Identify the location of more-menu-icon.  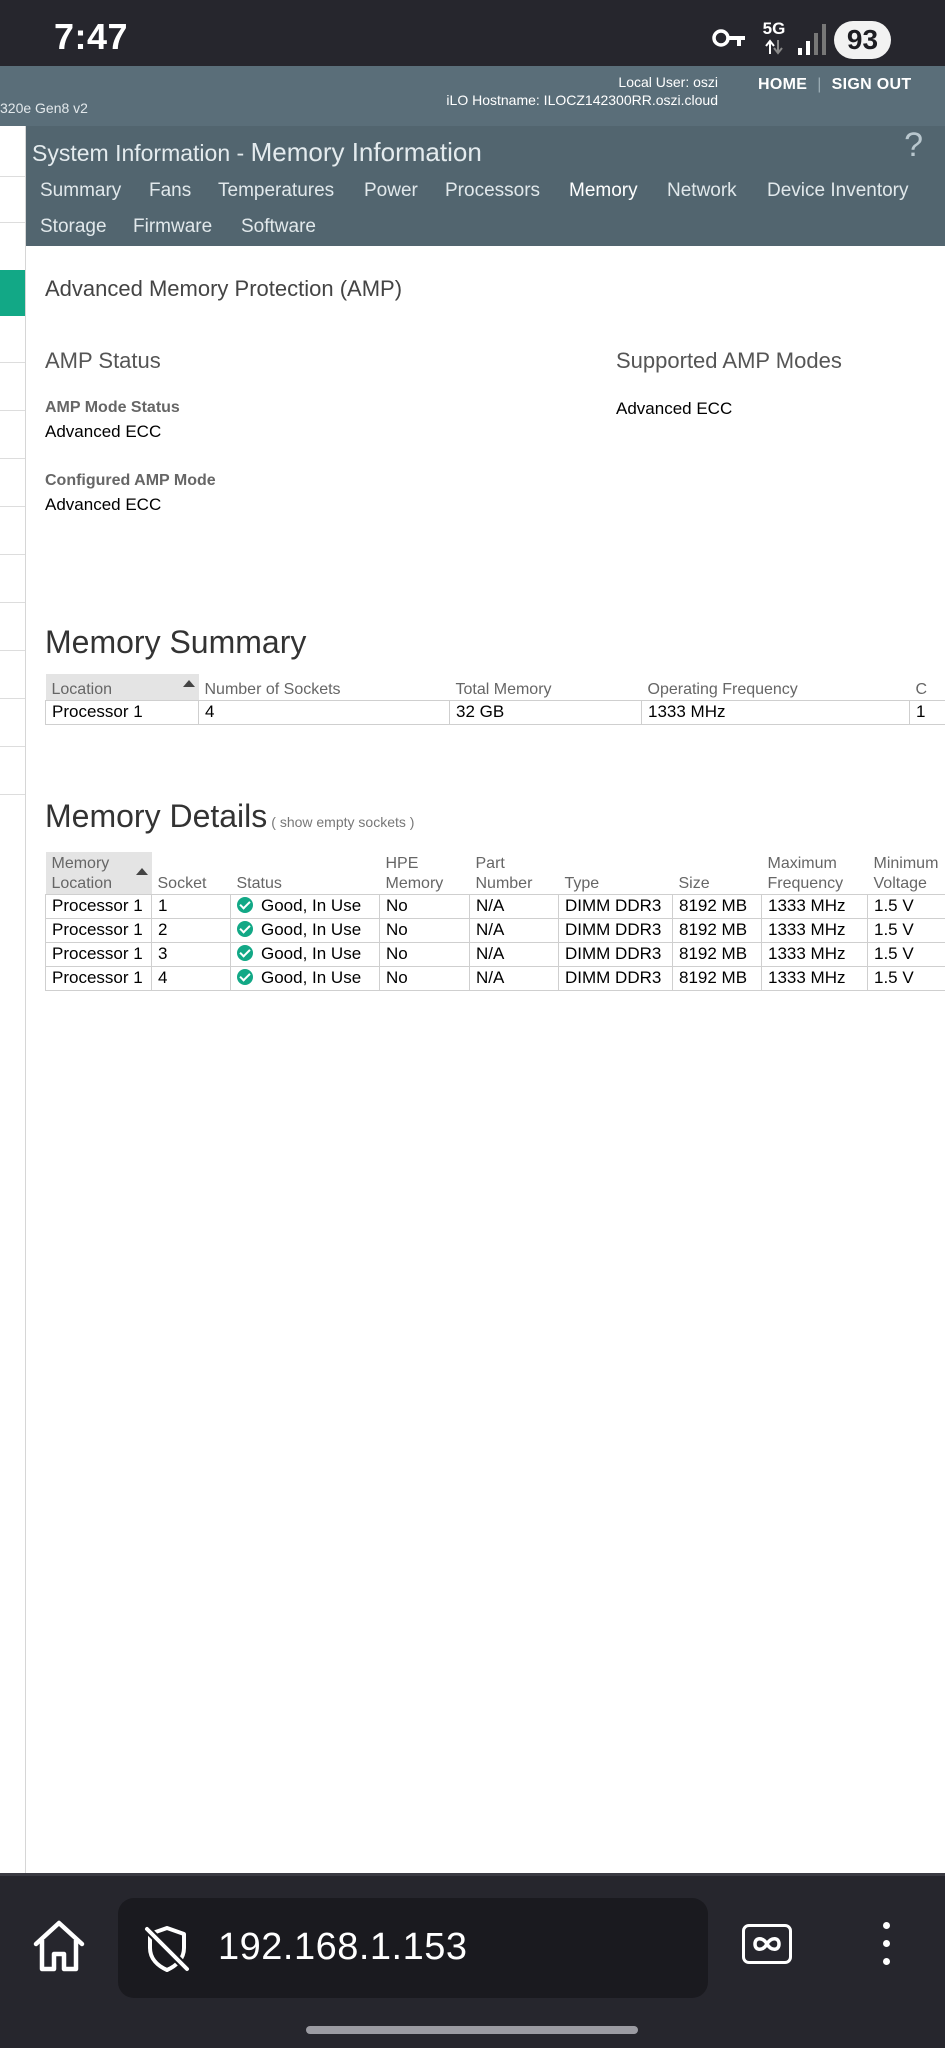
(887, 1944).